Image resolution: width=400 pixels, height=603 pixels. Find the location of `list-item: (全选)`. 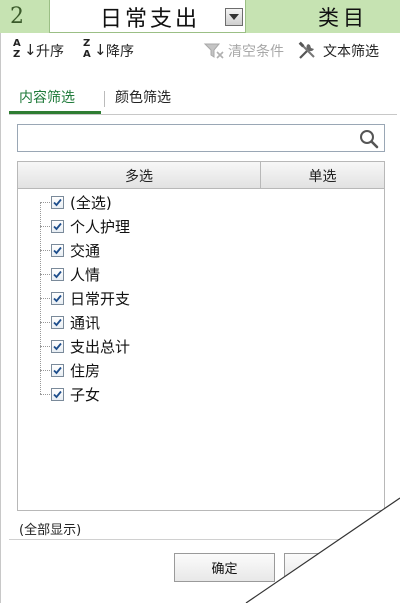

list-item: (全选) is located at coordinates (76, 202).